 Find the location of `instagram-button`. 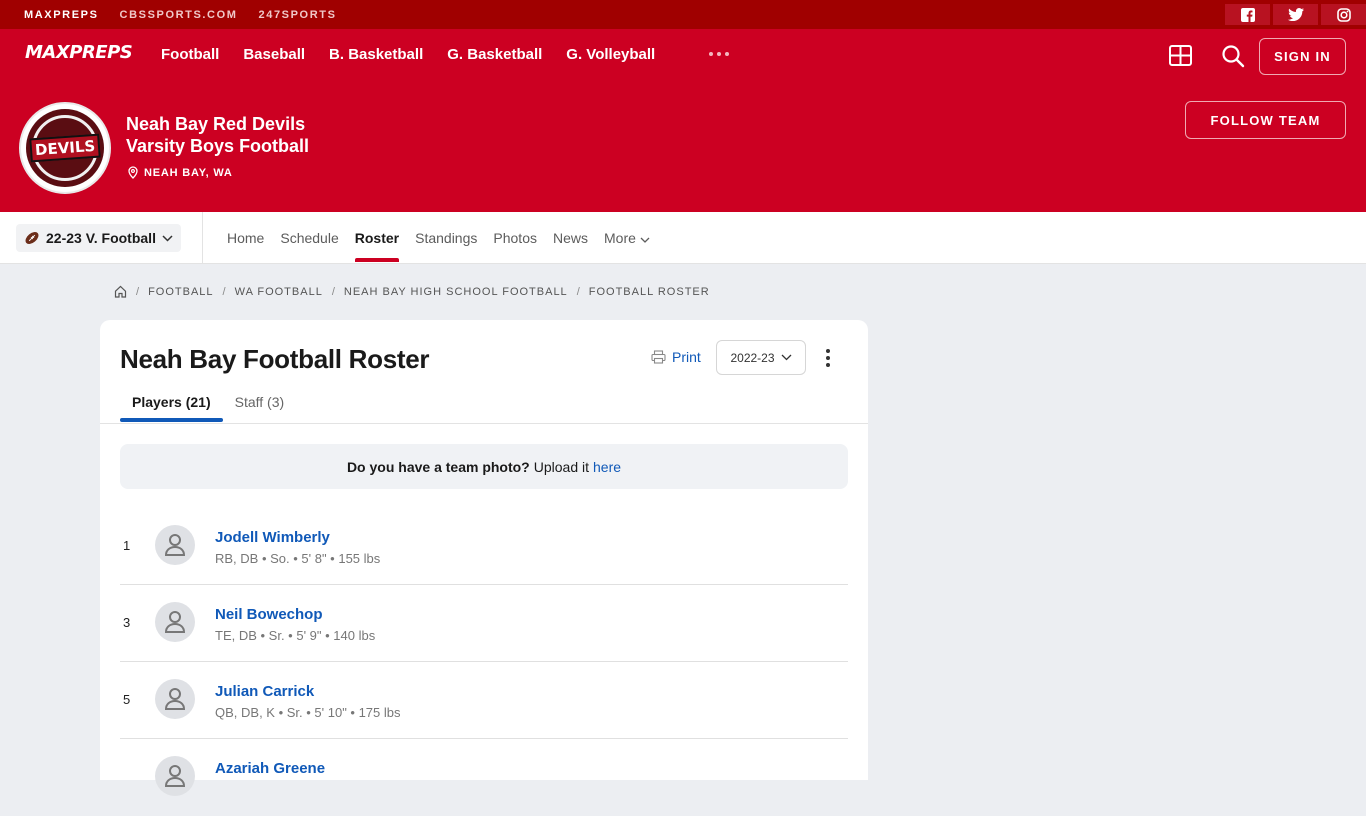

instagram-button is located at coordinates (1343, 14).